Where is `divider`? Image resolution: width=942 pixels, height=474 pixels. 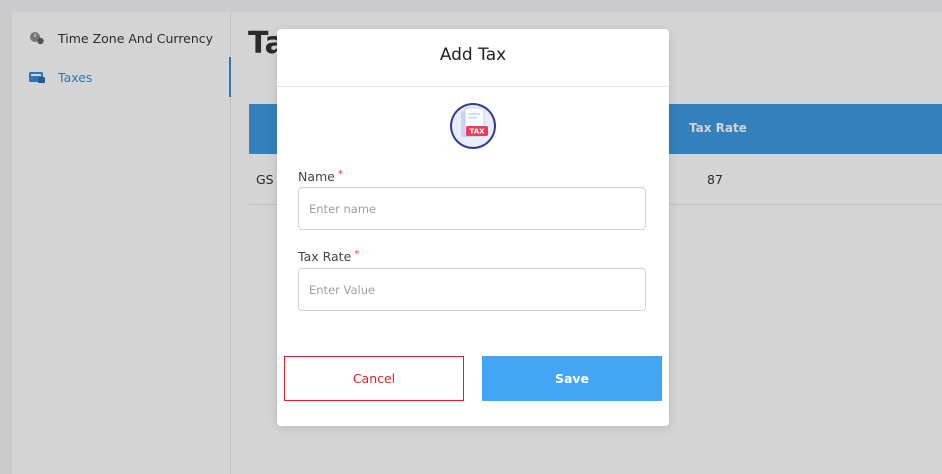
divider is located at coordinates (473, 86).